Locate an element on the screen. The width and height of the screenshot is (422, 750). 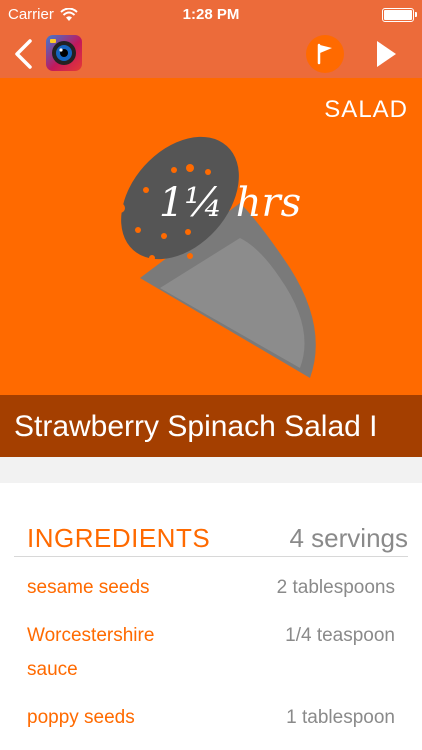
battery-icon is located at coordinates (399, 15).